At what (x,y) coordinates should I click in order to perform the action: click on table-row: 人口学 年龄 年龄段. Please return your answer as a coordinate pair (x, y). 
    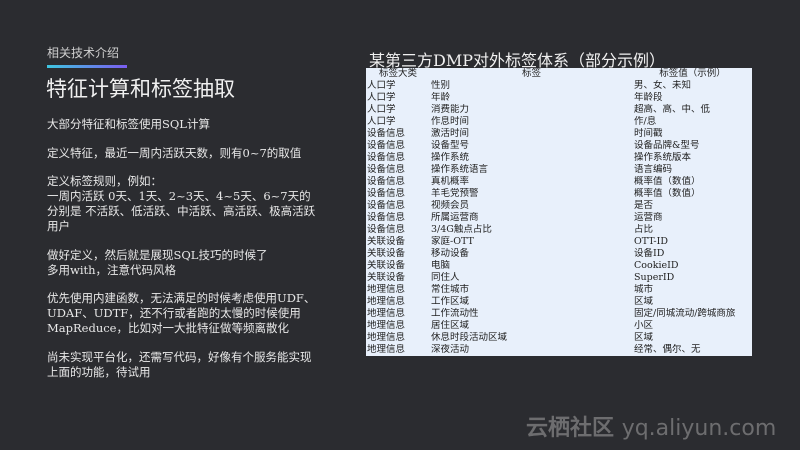
    Looking at the image, I should click on (559, 98).